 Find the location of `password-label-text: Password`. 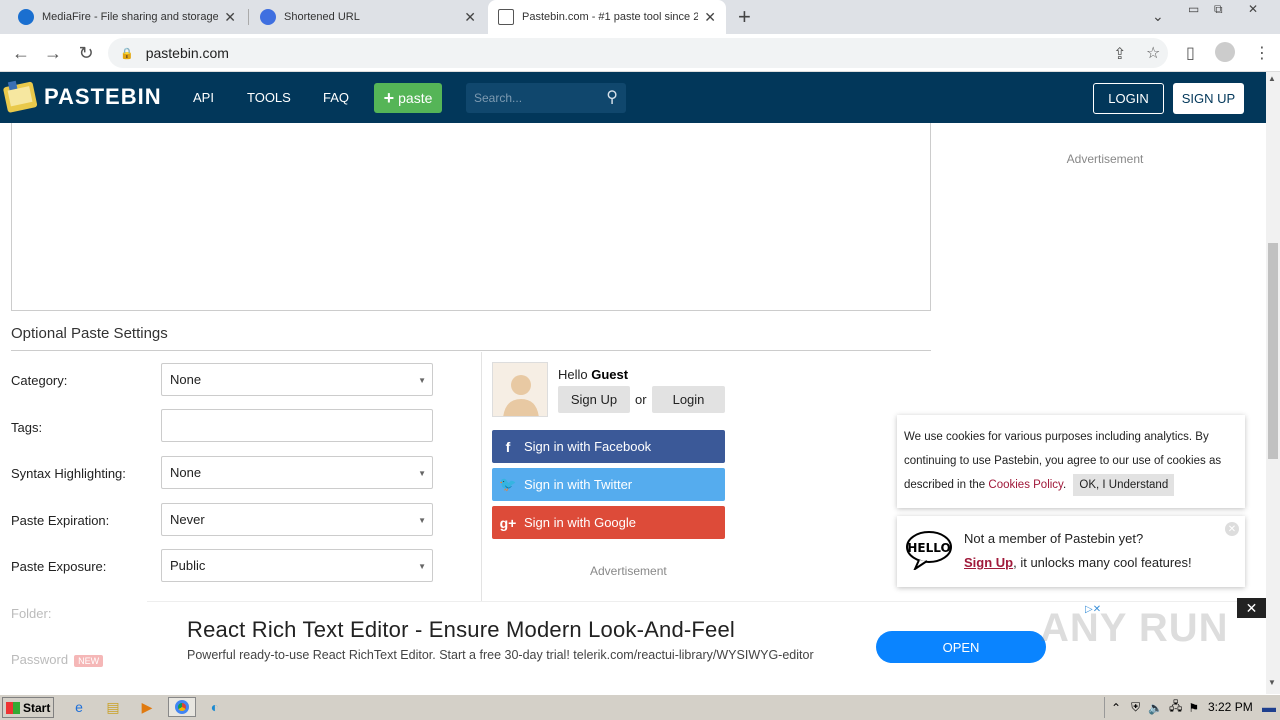

password-label-text: Password is located at coordinates (40, 659).